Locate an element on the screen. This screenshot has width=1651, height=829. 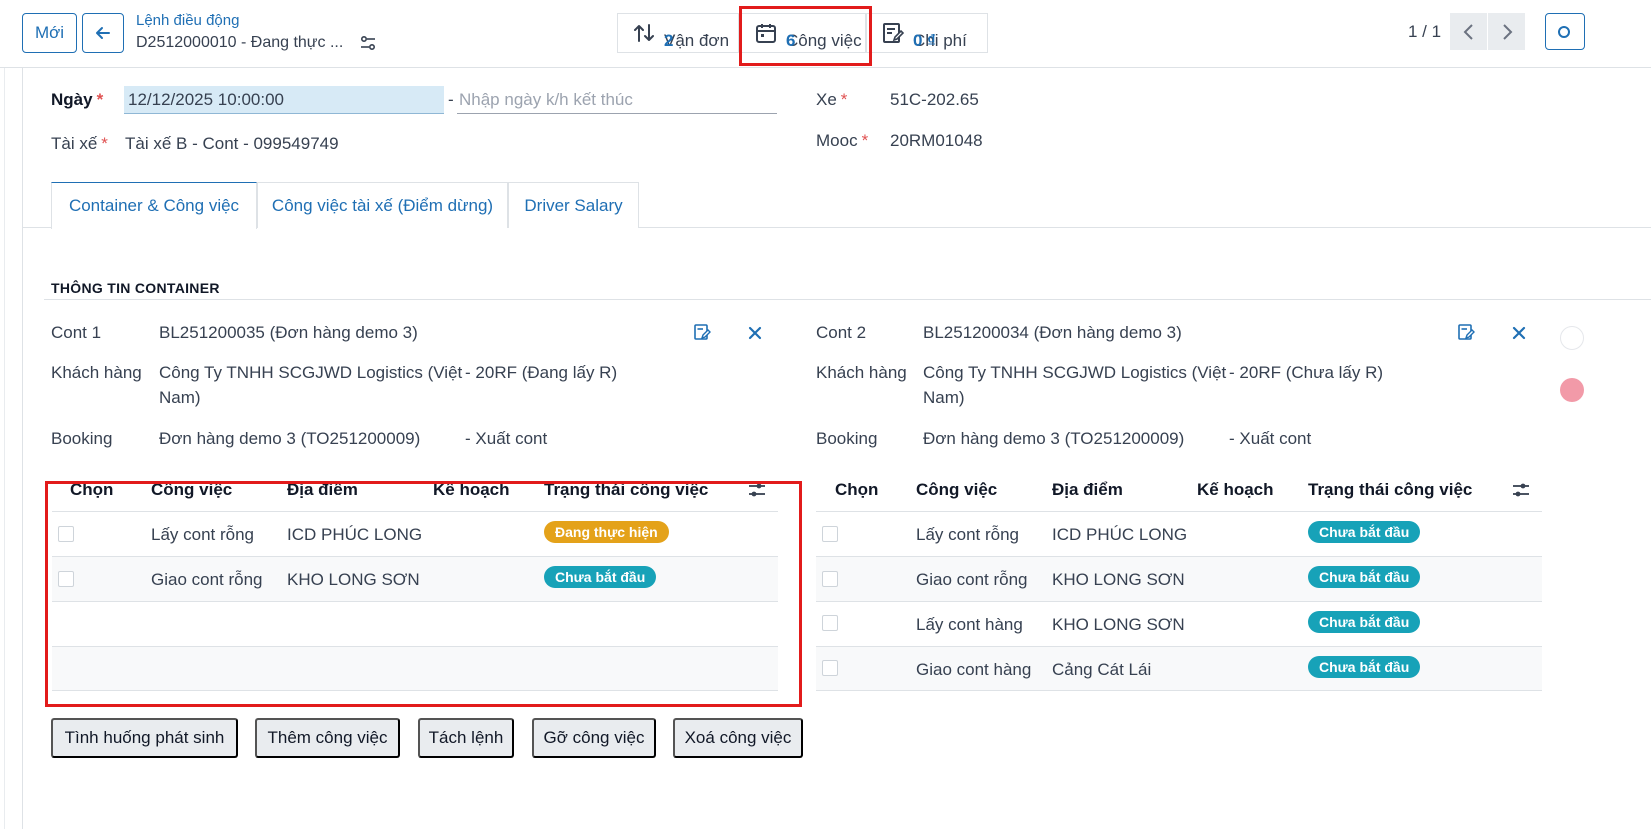
trailer-field: 20RM01048 is located at coordinates (936, 141).